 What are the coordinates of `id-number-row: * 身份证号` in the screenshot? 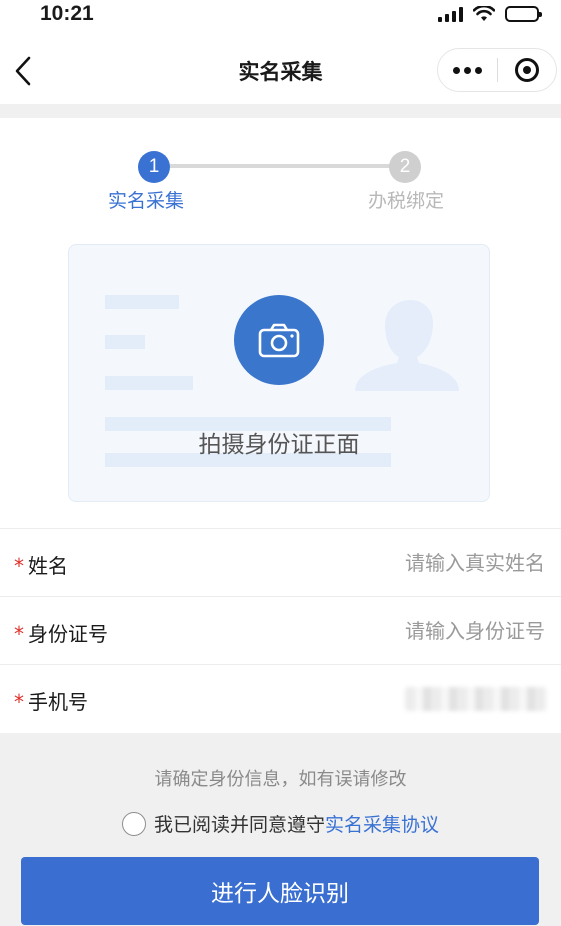 It's located at (280, 630).